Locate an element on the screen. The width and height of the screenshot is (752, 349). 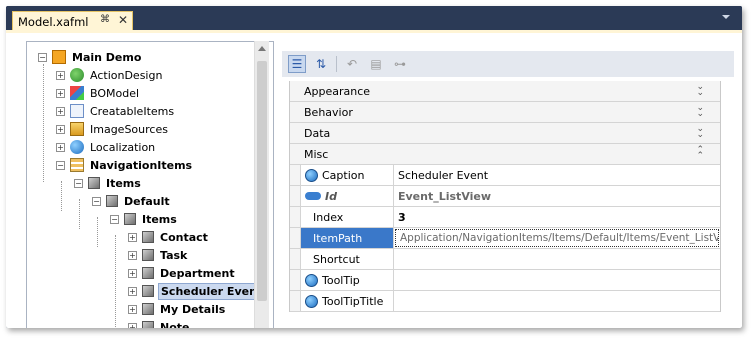
categorized-icon: ☰ is located at coordinates (297, 64).